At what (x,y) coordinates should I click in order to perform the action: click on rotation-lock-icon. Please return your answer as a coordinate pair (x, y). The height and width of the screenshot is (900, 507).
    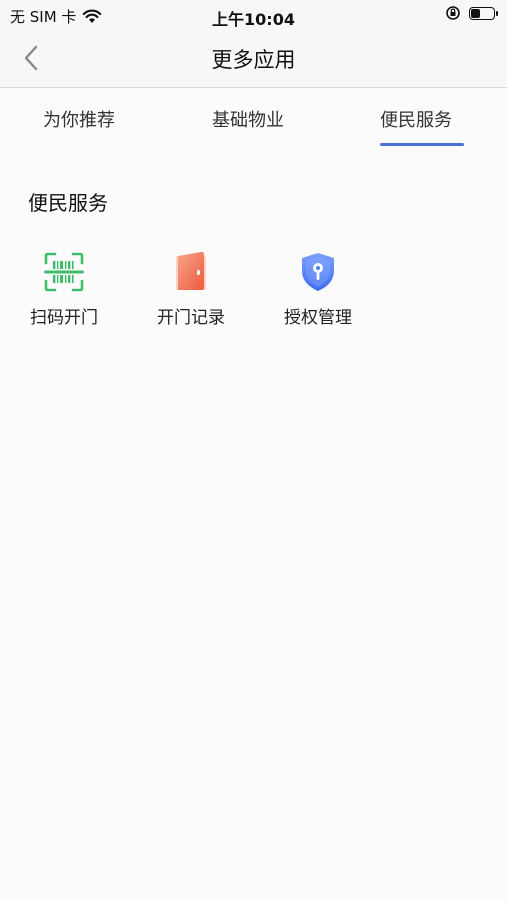
    Looking at the image, I should click on (453, 13).